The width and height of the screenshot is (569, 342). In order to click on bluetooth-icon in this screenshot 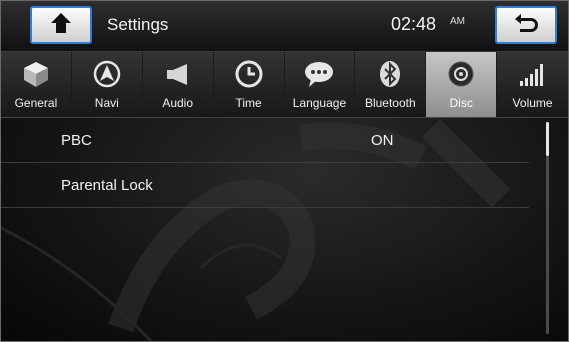, I will do `click(390, 74)`.